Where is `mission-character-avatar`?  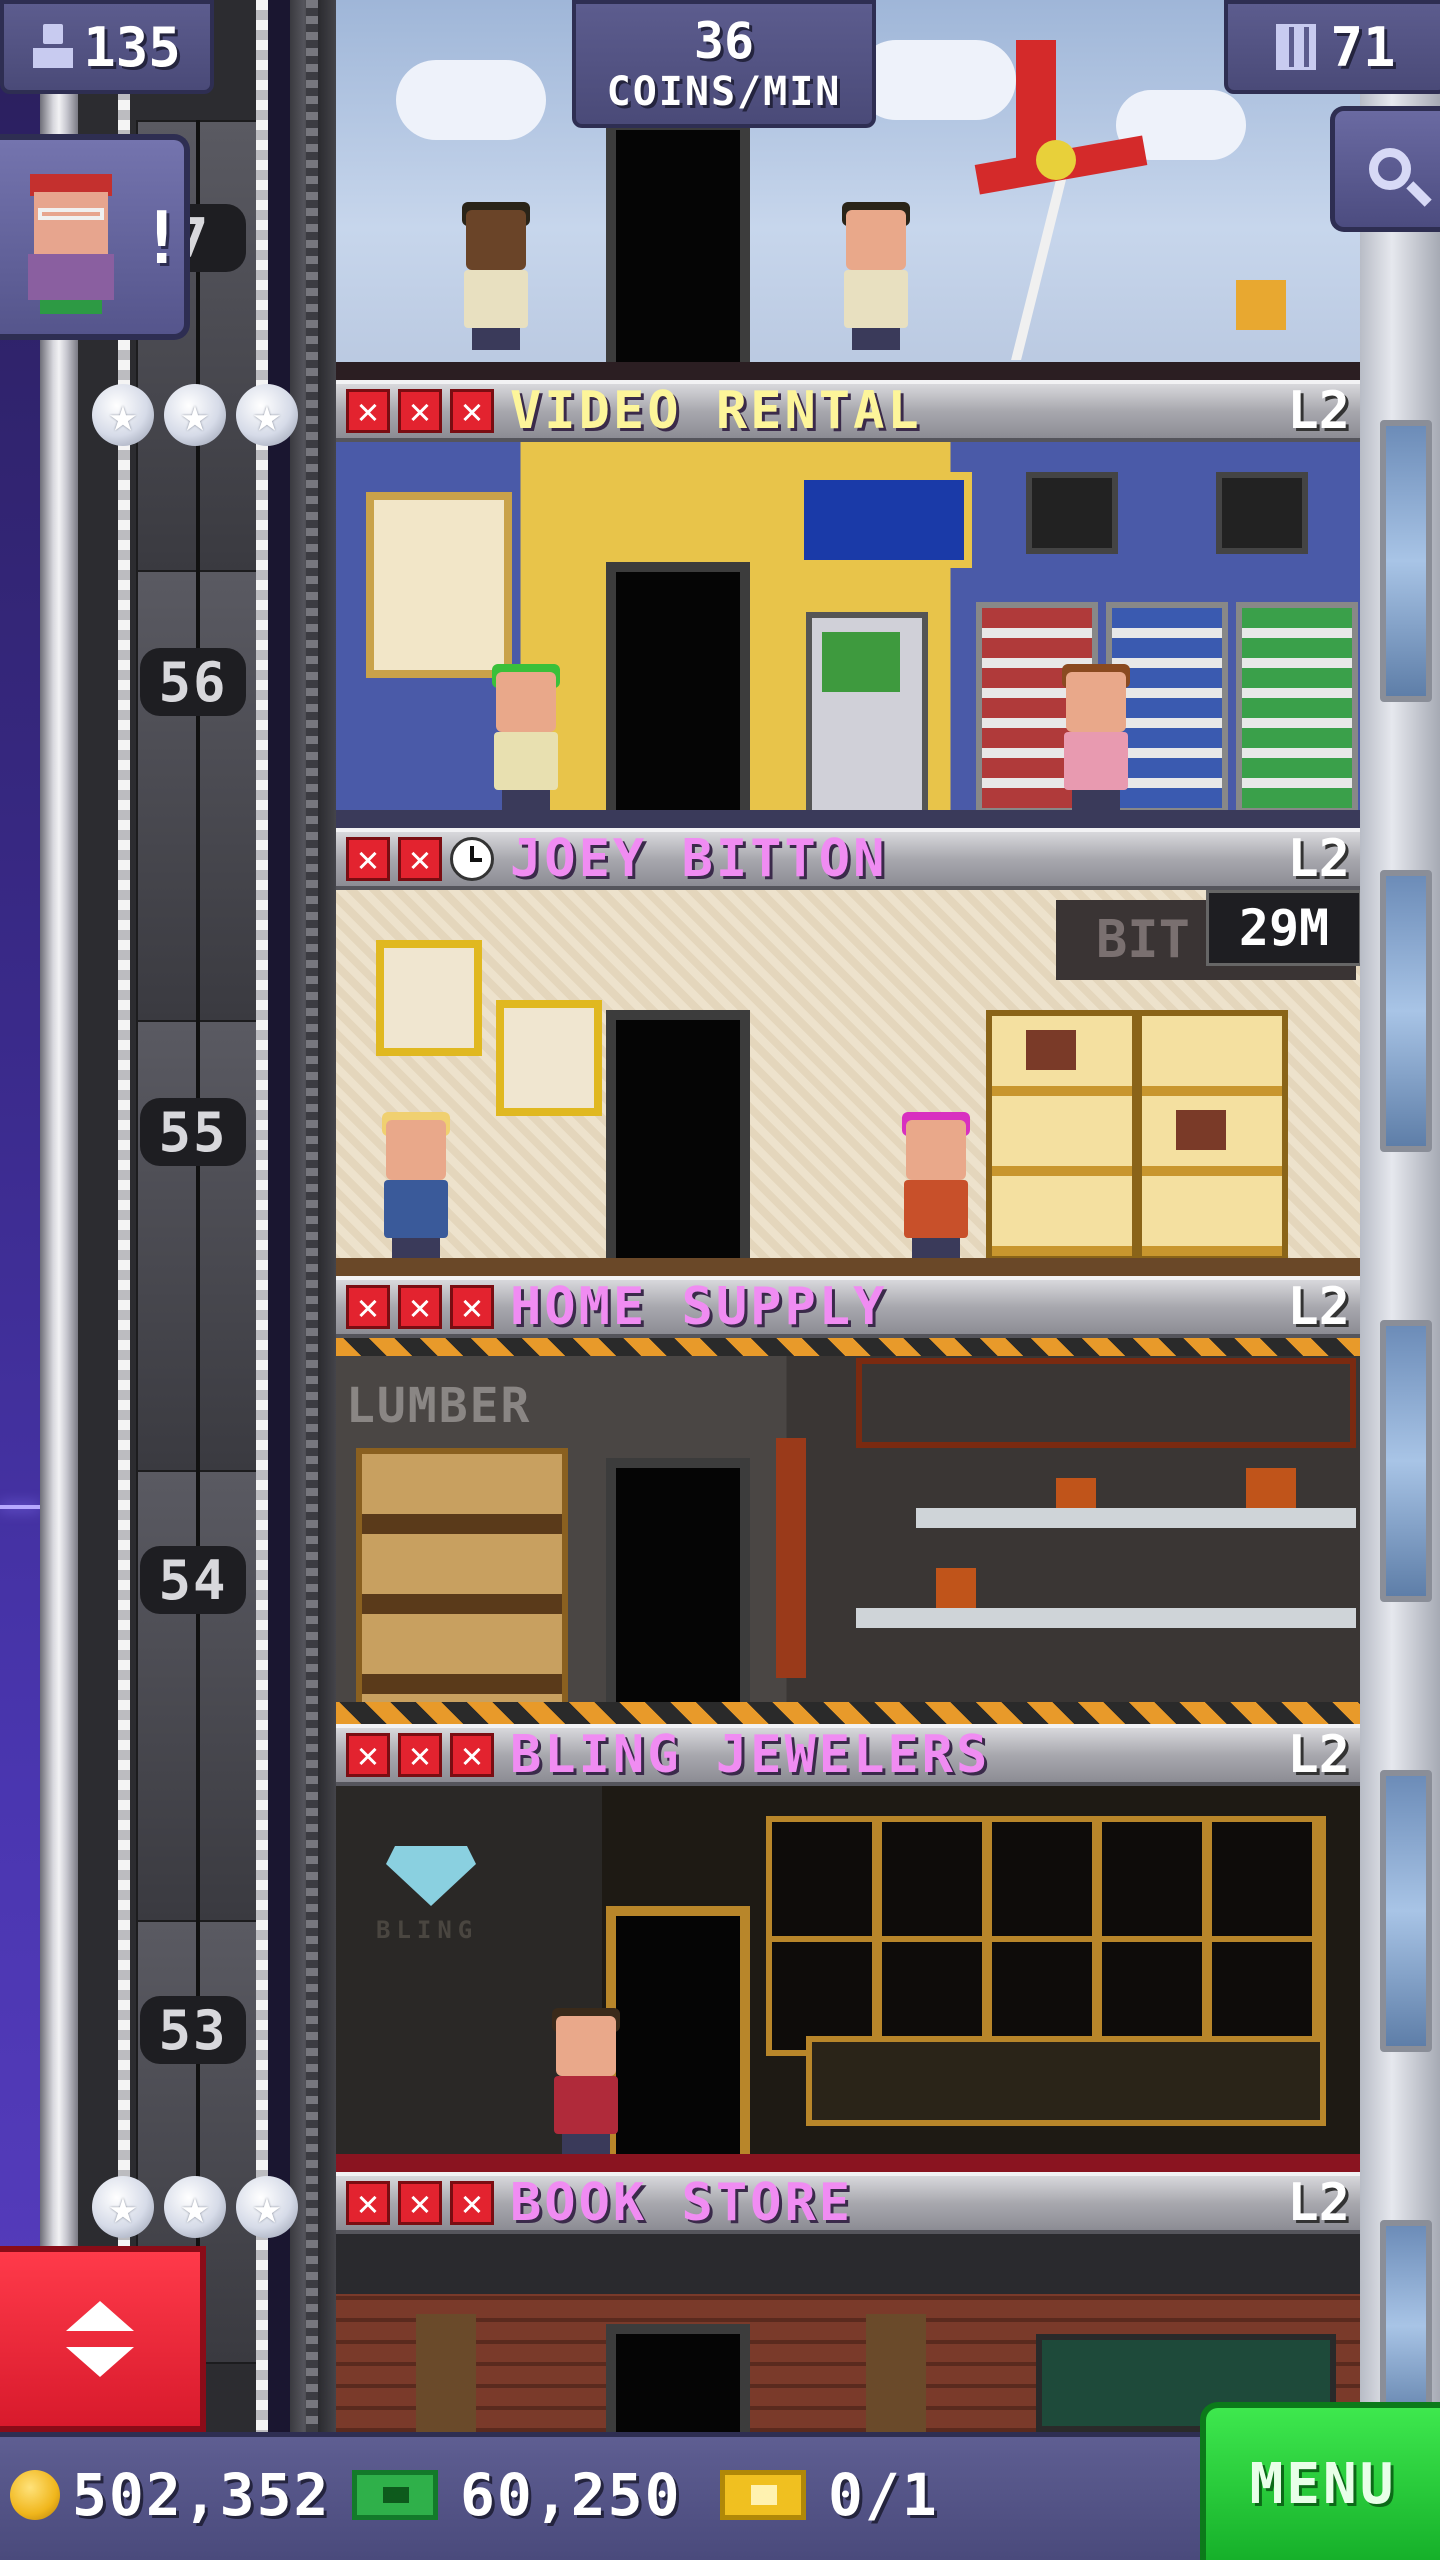
mission-character-avatar is located at coordinates (71, 244).